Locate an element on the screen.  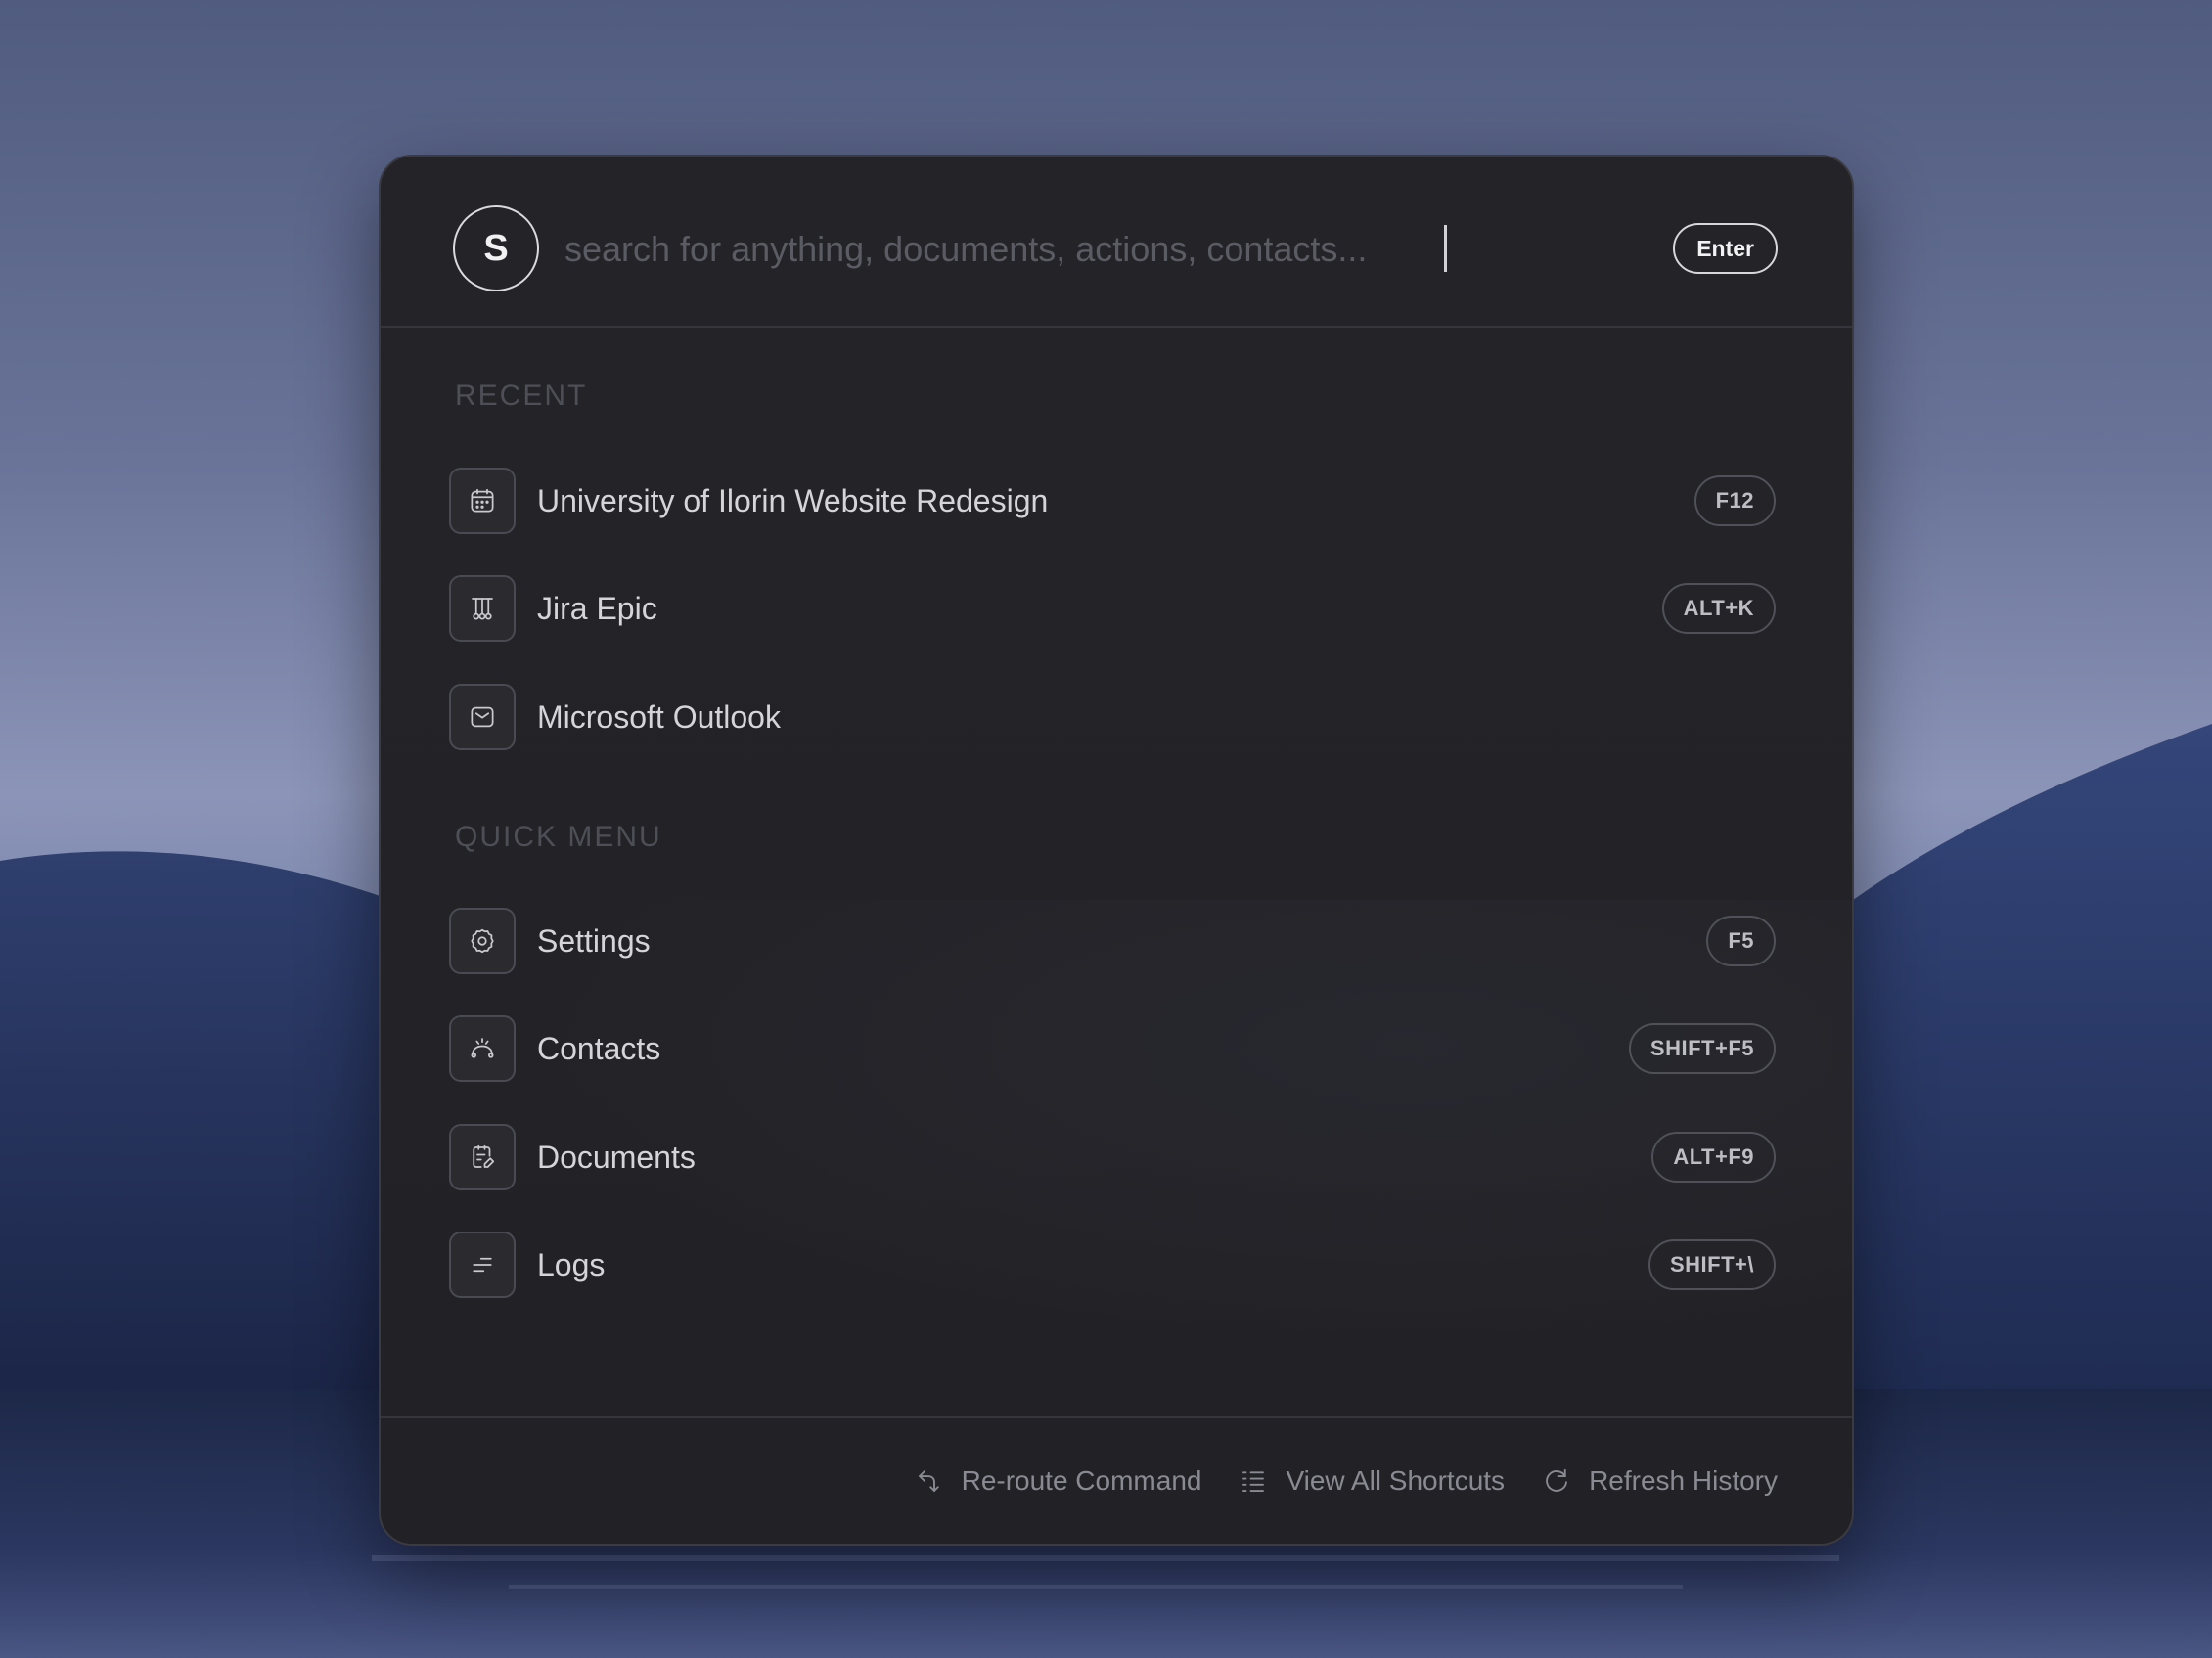
quick-menu-section-title: QUICK MENU is located at coordinates (558, 837).